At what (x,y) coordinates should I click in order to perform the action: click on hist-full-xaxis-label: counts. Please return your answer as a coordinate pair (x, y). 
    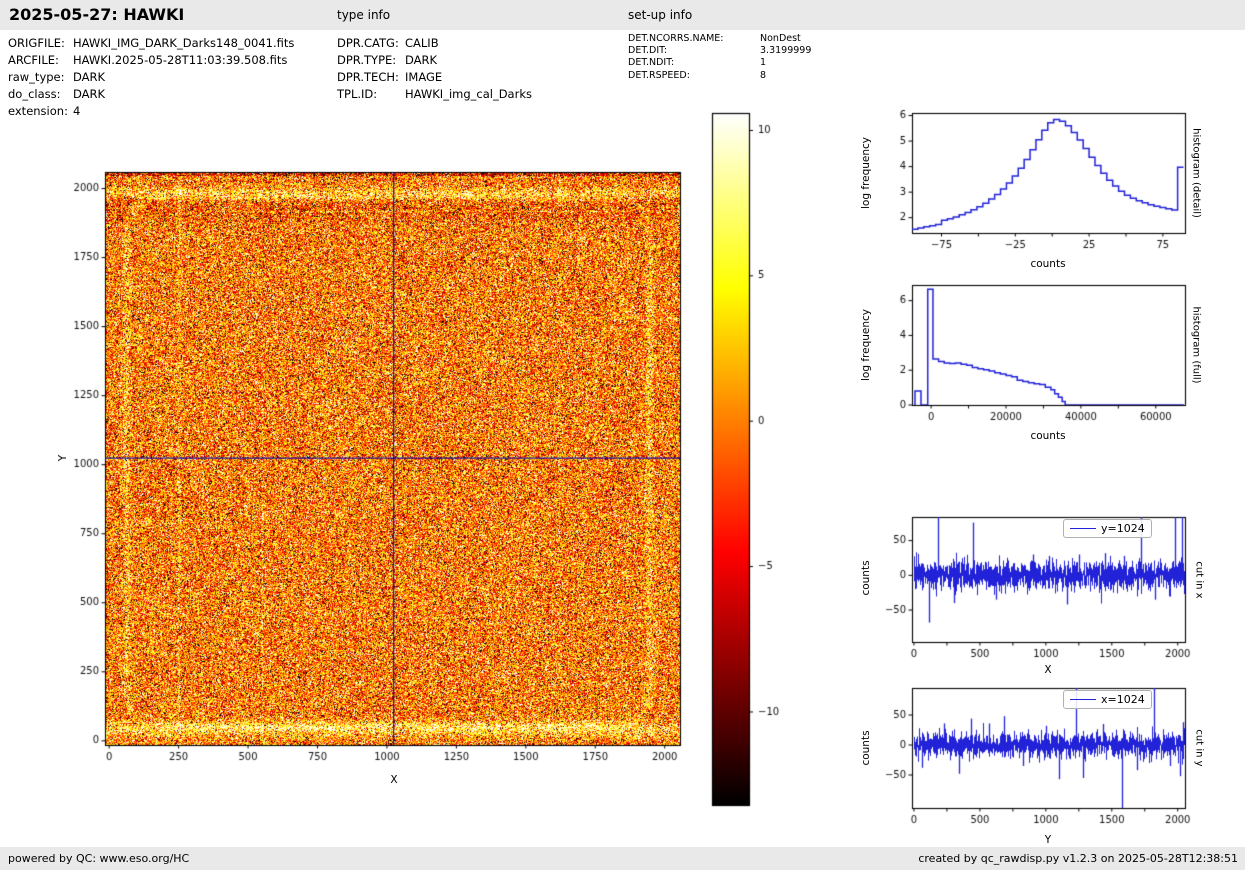
    Looking at the image, I should click on (1048, 436).